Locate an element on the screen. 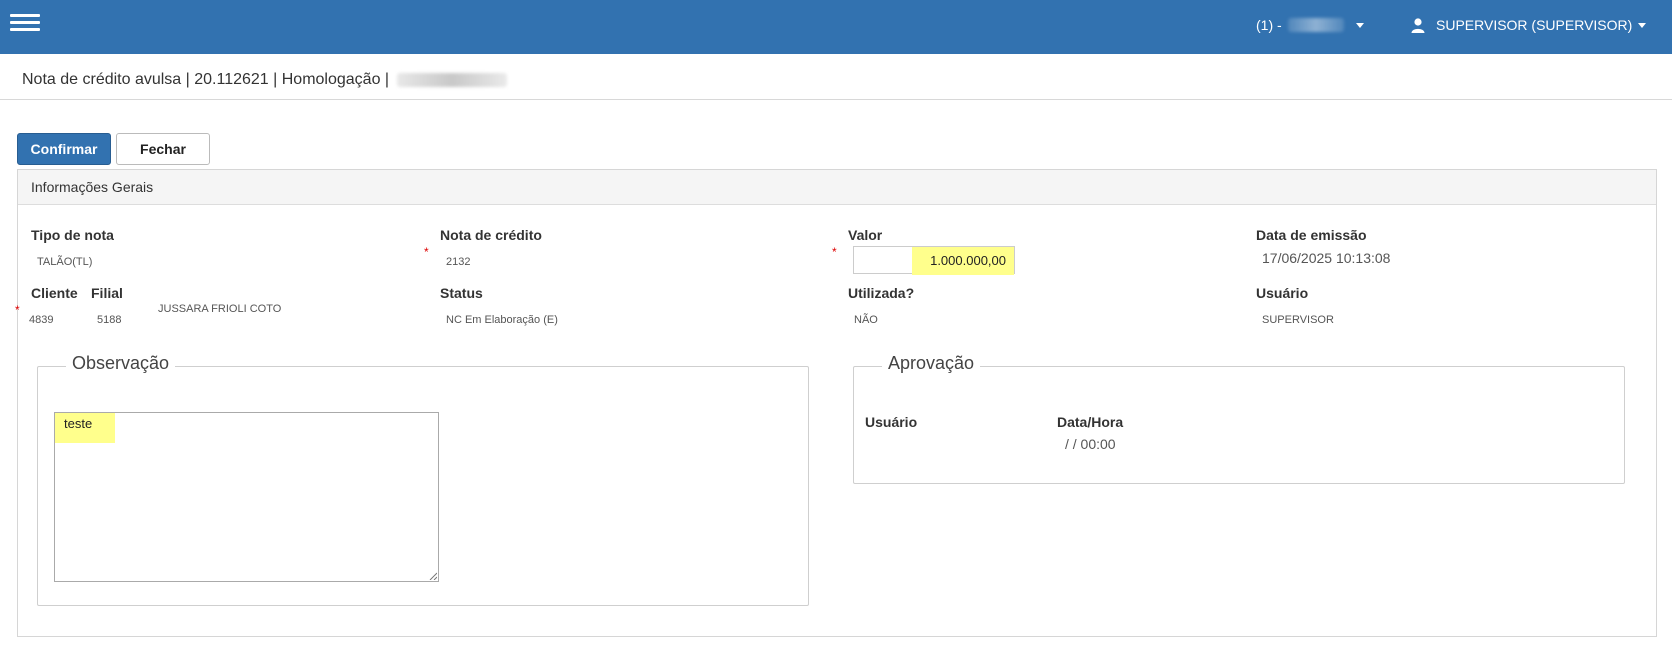 The image size is (1672, 645). usuario-label: Usuário is located at coordinates (1282, 293).